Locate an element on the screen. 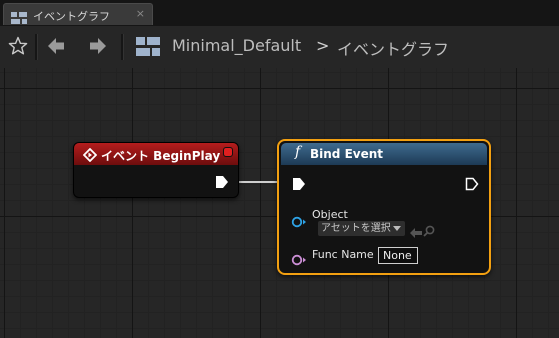 The height and width of the screenshot is (338, 559). func-name-input-pin is located at coordinates (299, 260).